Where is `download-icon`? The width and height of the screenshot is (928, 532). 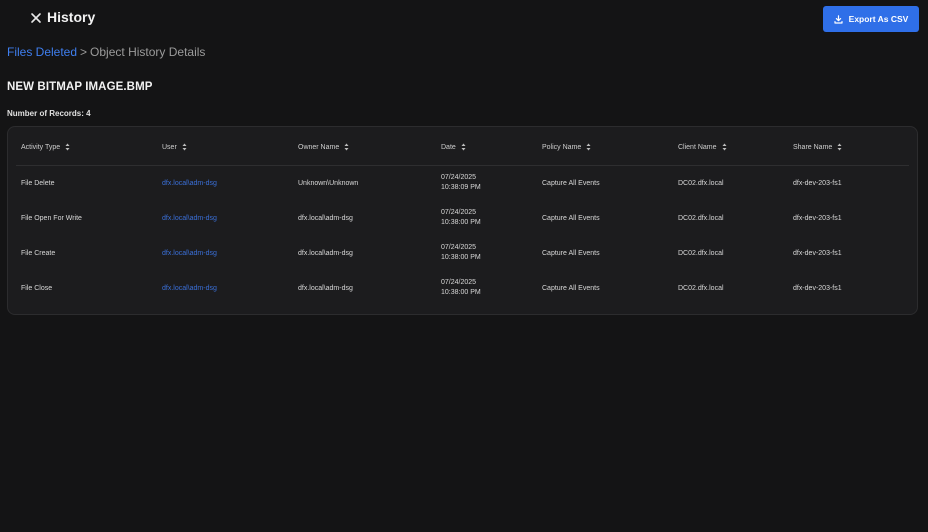
download-icon is located at coordinates (838, 19).